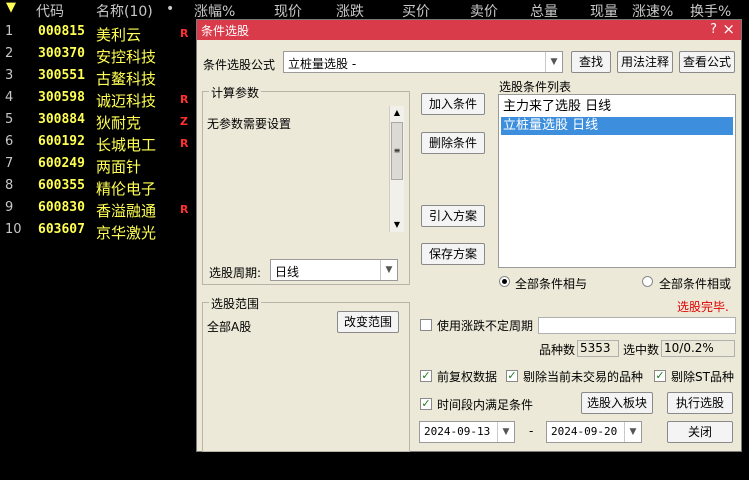  What do you see at coordinates (61, 185) in the screenshot?
I see `stock-code: 600355` at bounding box center [61, 185].